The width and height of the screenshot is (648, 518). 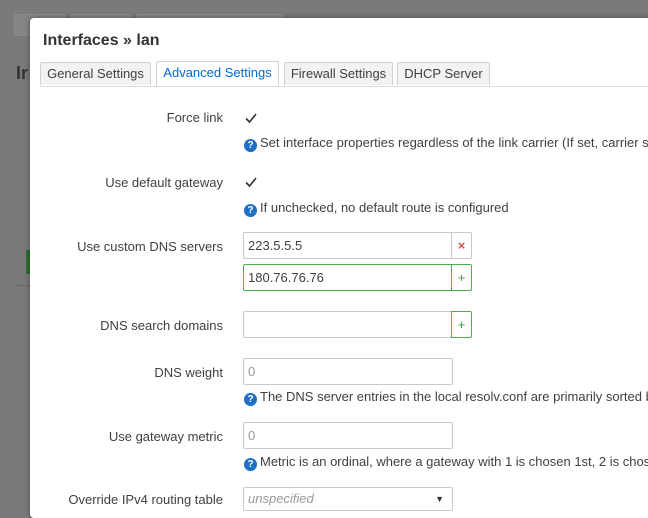 What do you see at coordinates (348, 435) in the screenshot?
I see `gateway-metric-input` at bounding box center [348, 435].